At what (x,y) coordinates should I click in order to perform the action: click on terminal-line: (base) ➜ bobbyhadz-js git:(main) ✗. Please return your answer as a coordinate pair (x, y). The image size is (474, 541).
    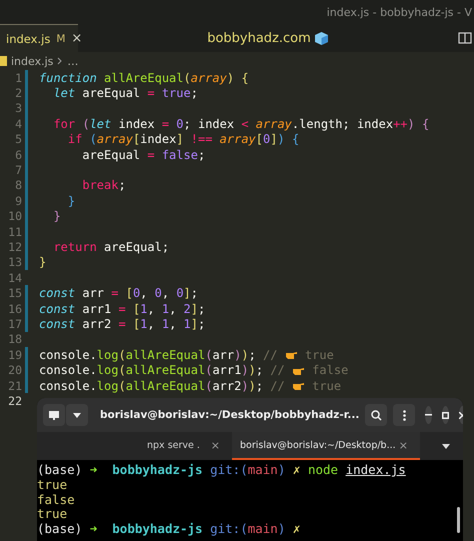
    Looking at the image, I should click on (168, 528).